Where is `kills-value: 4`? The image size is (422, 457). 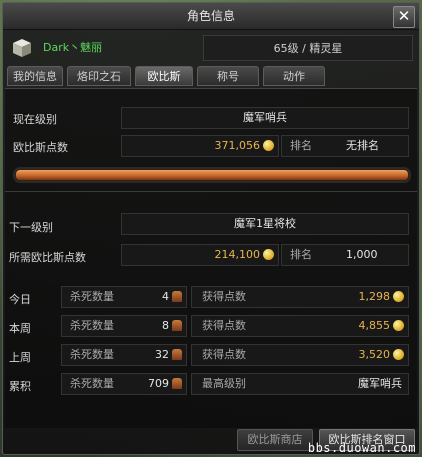 kills-value: 4 is located at coordinates (165, 296).